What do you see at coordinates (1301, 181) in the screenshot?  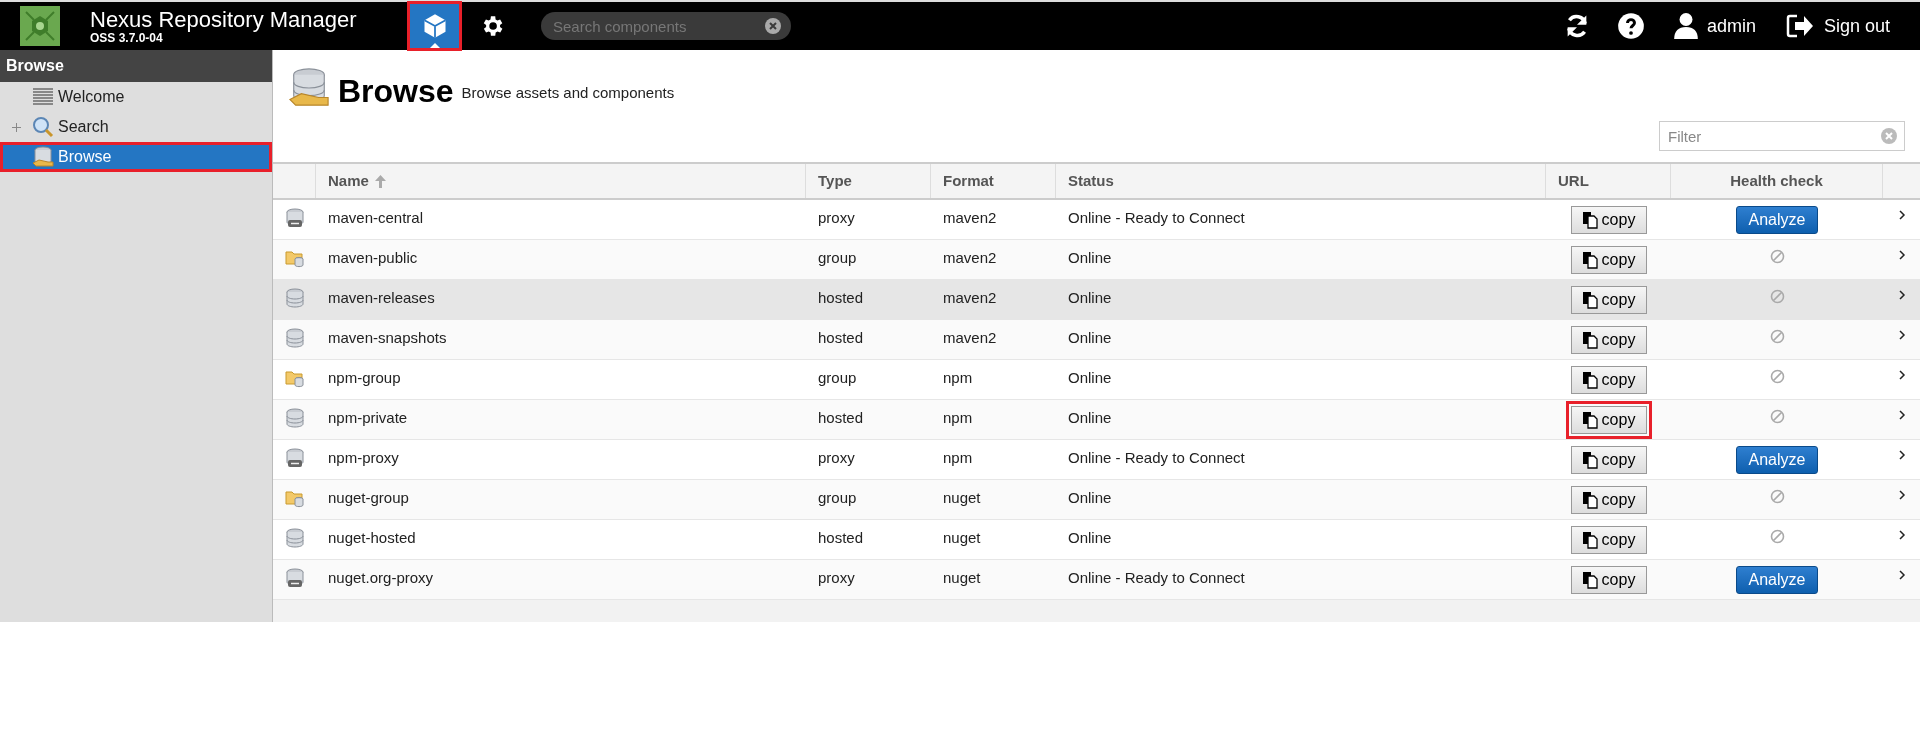 I see `column-header: Status` at bounding box center [1301, 181].